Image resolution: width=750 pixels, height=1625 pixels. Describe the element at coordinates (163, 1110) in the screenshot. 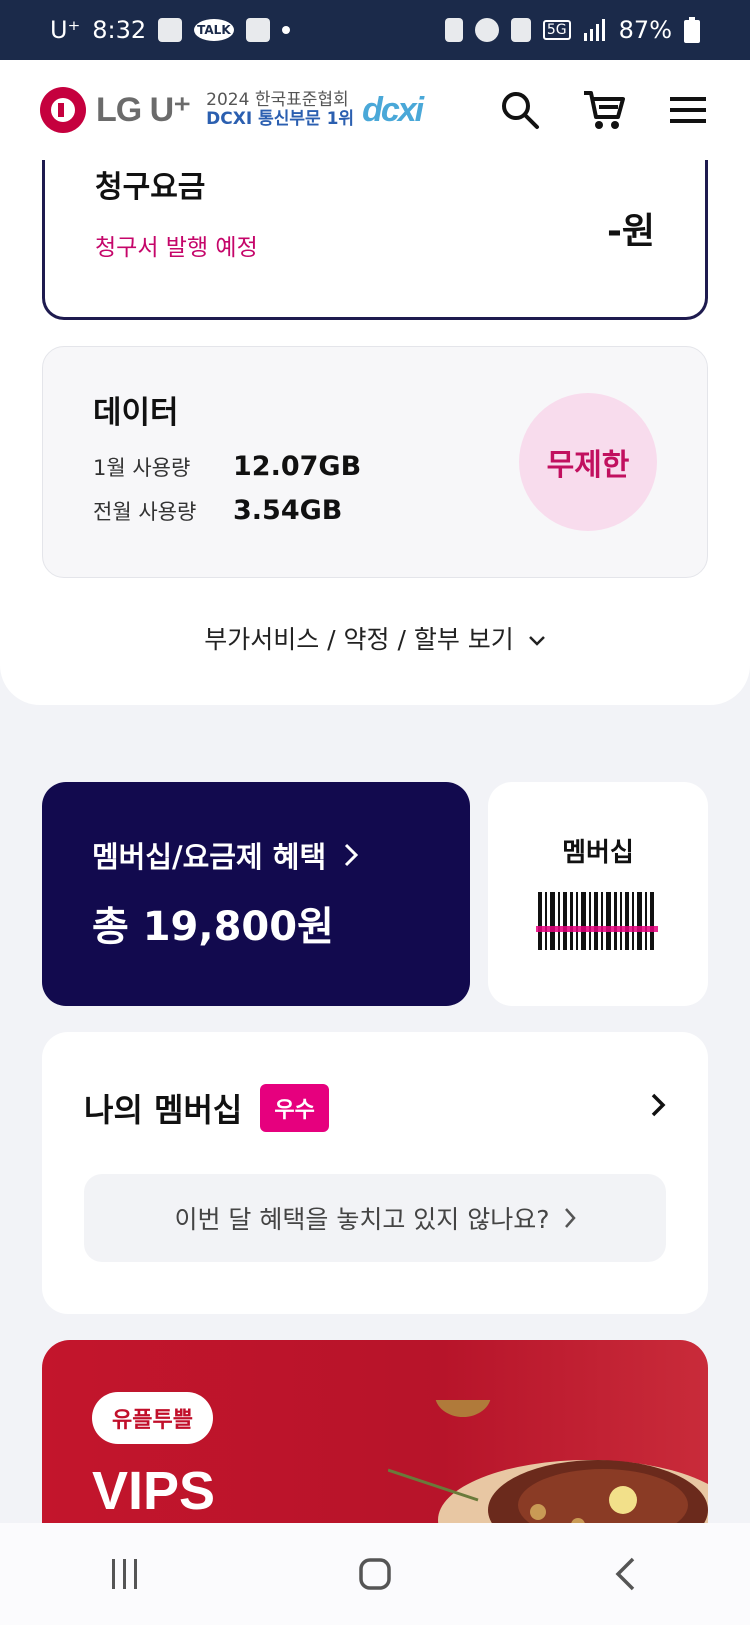

I see `membership-title: 나의 멤버십` at that location.